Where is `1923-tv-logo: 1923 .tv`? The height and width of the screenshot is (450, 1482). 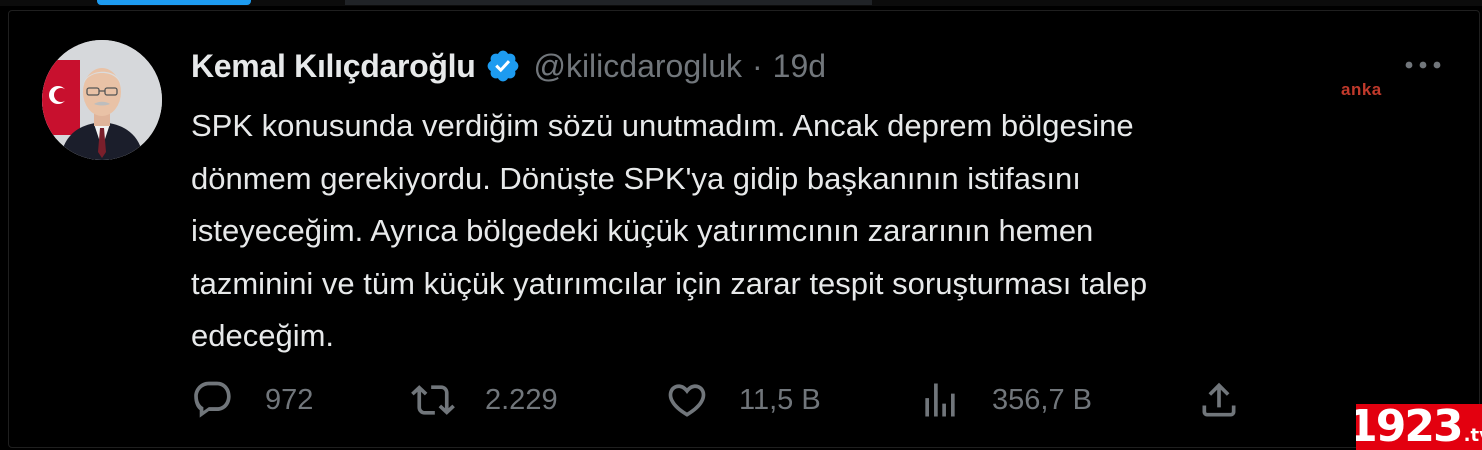
1923-tv-logo: 1923 .tv is located at coordinates (1419, 427).